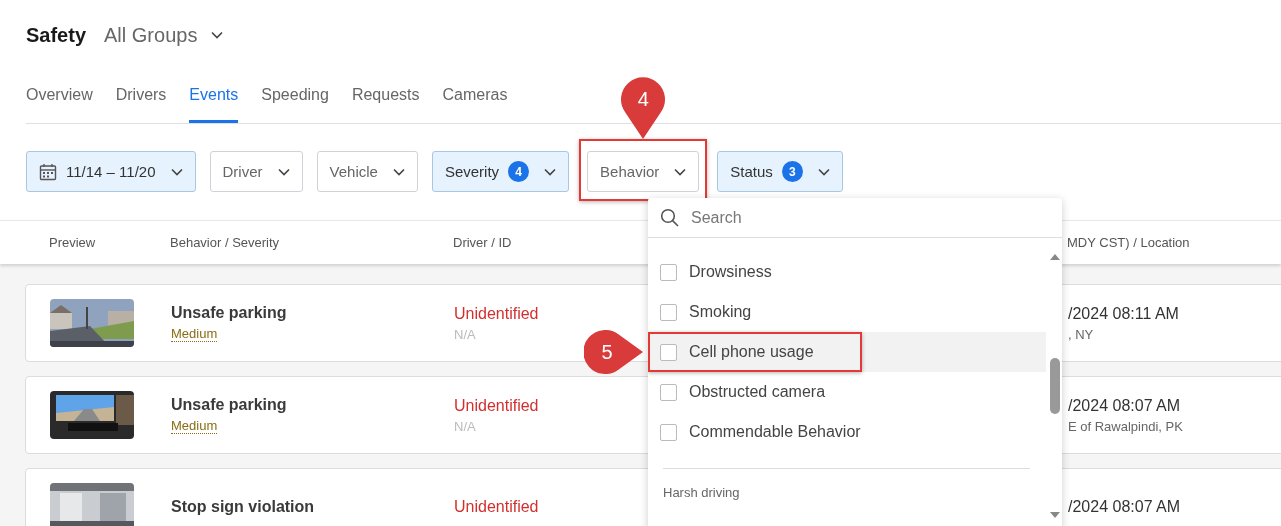  Describe the element at coordinates (56, 35) in the screenshot. I see `page-title: Safety` at that location.